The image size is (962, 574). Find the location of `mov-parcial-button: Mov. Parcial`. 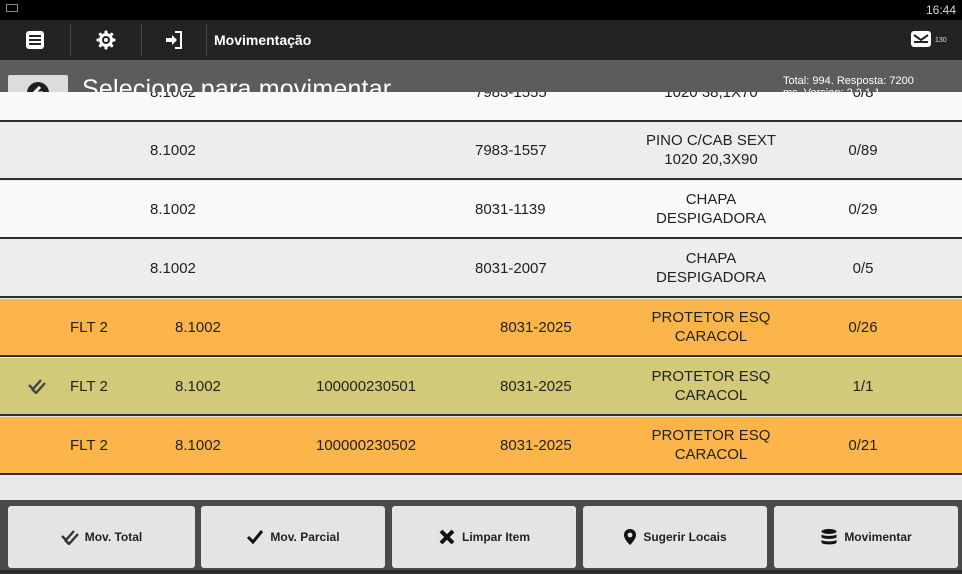

mov-parcial-button: Mov. Parcial is located at coordinates (293, 537).